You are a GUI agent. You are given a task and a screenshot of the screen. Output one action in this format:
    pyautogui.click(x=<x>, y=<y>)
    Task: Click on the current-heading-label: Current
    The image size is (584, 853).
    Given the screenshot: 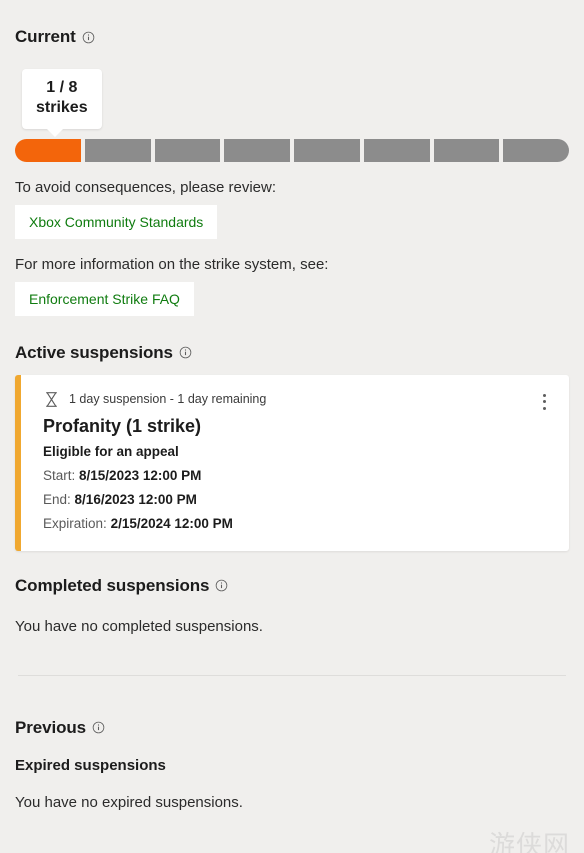 What is the action you would take?
    pyautogui.click(x=45, y=36)
    